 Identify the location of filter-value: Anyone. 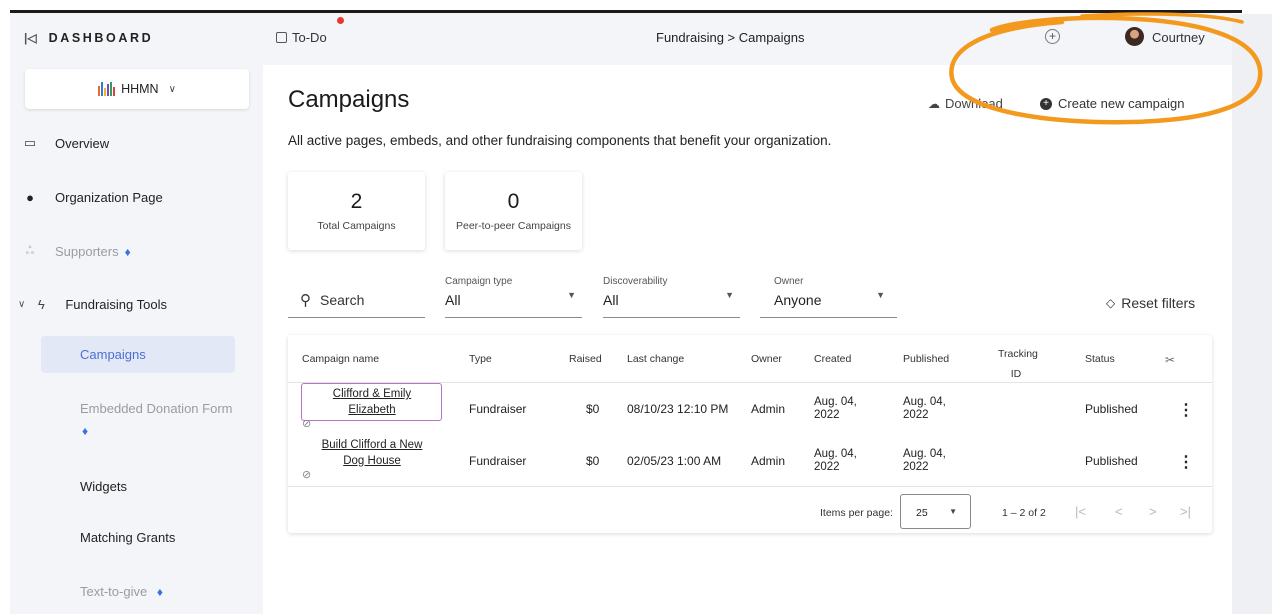
(798, 300).